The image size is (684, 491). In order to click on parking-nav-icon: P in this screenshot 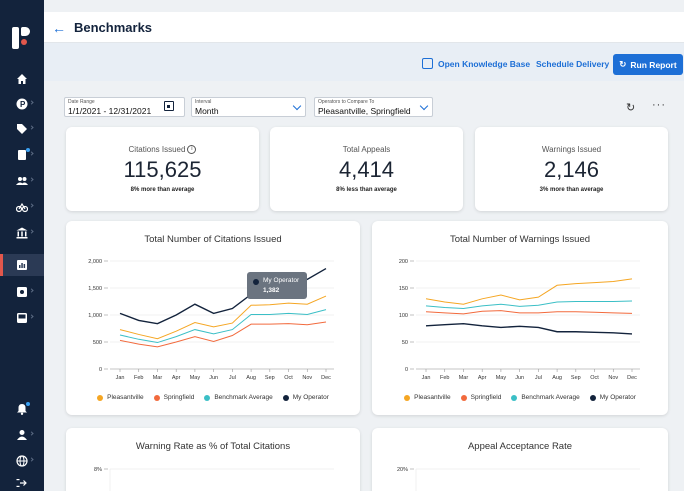, I will do `click(22, 104)`.